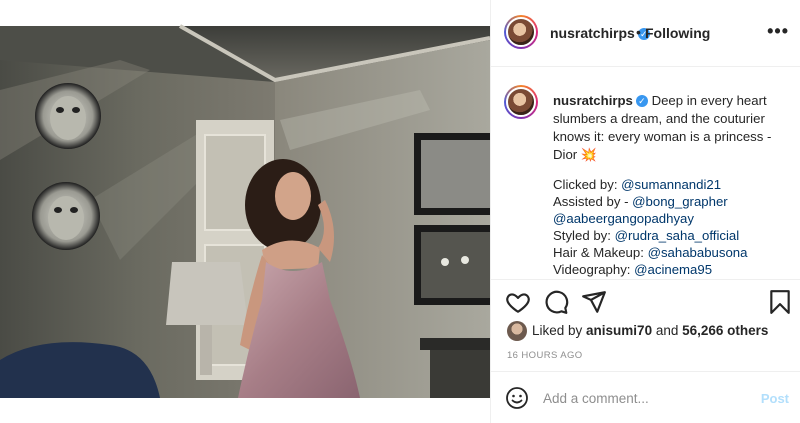 The image size is (800, 423). Describe the element at coordinates (677, 33) in the screenshot. I see `following-button: Following` at that location.